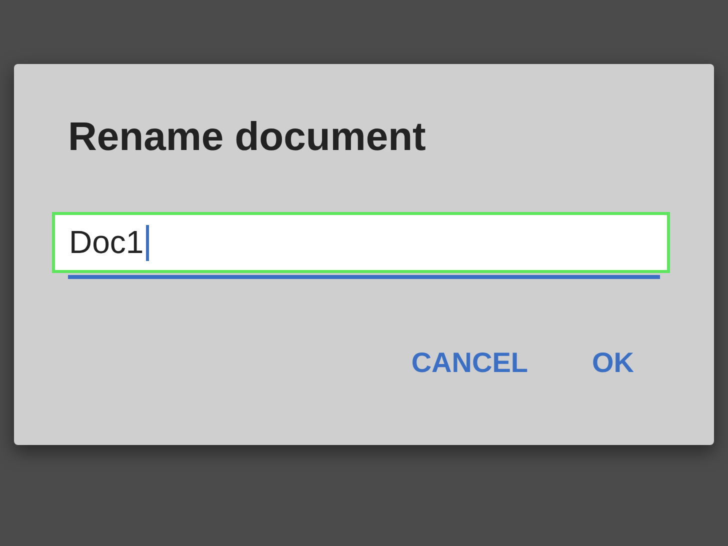 The height and width of the screenshot is (546, 728). What do you see at coordinates (147, 242) in the screenshot?
I see `text-cursor` at bounding box center [147, 242].